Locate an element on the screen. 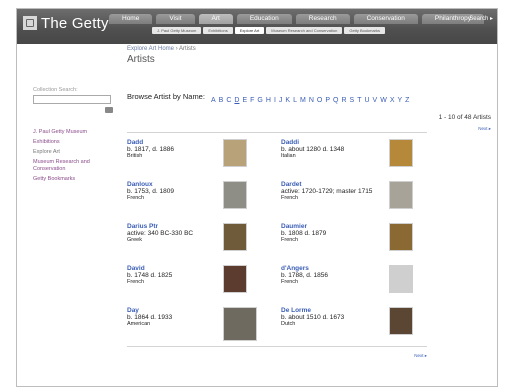 This screenshot has width=510, height=389. artist-item: d'Angers b. 1788, d. 1856 French is located at coordinates (356, 285).